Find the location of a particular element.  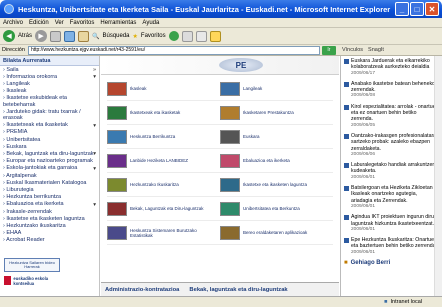

sidebar-item: Argitalpenak is located at coordinates (49, 175).